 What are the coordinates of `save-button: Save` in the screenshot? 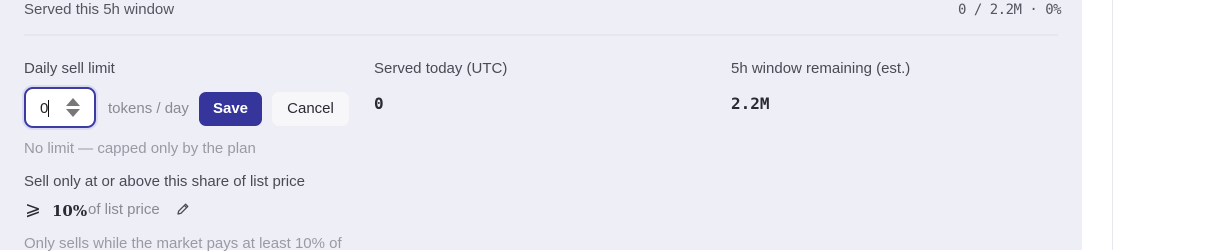 It's located at (230, 109).